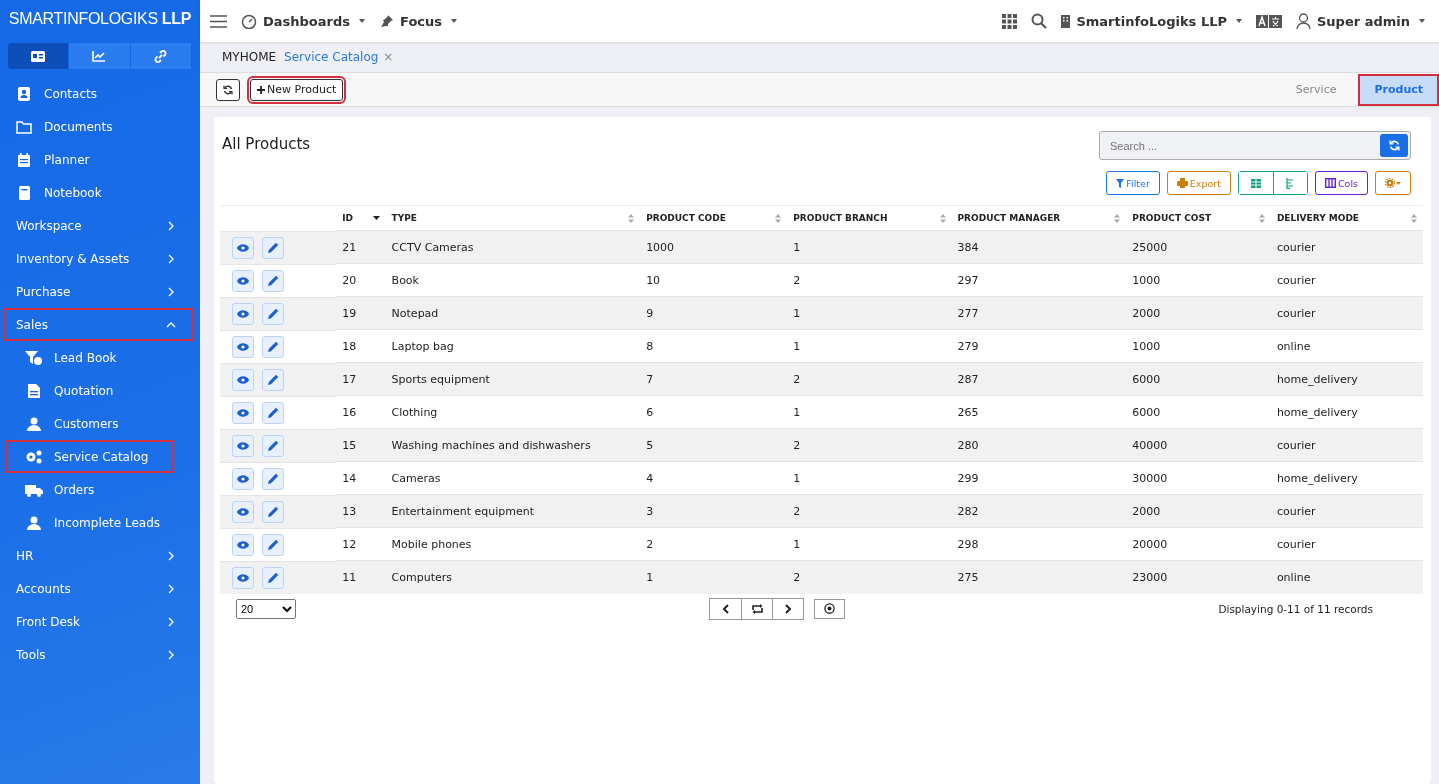 The image size is (1439, 784). What do you see at coordinates (100, 93) in the screenshot?
I see `sidebar-item: Contacts` at bounding box center [100, 93].